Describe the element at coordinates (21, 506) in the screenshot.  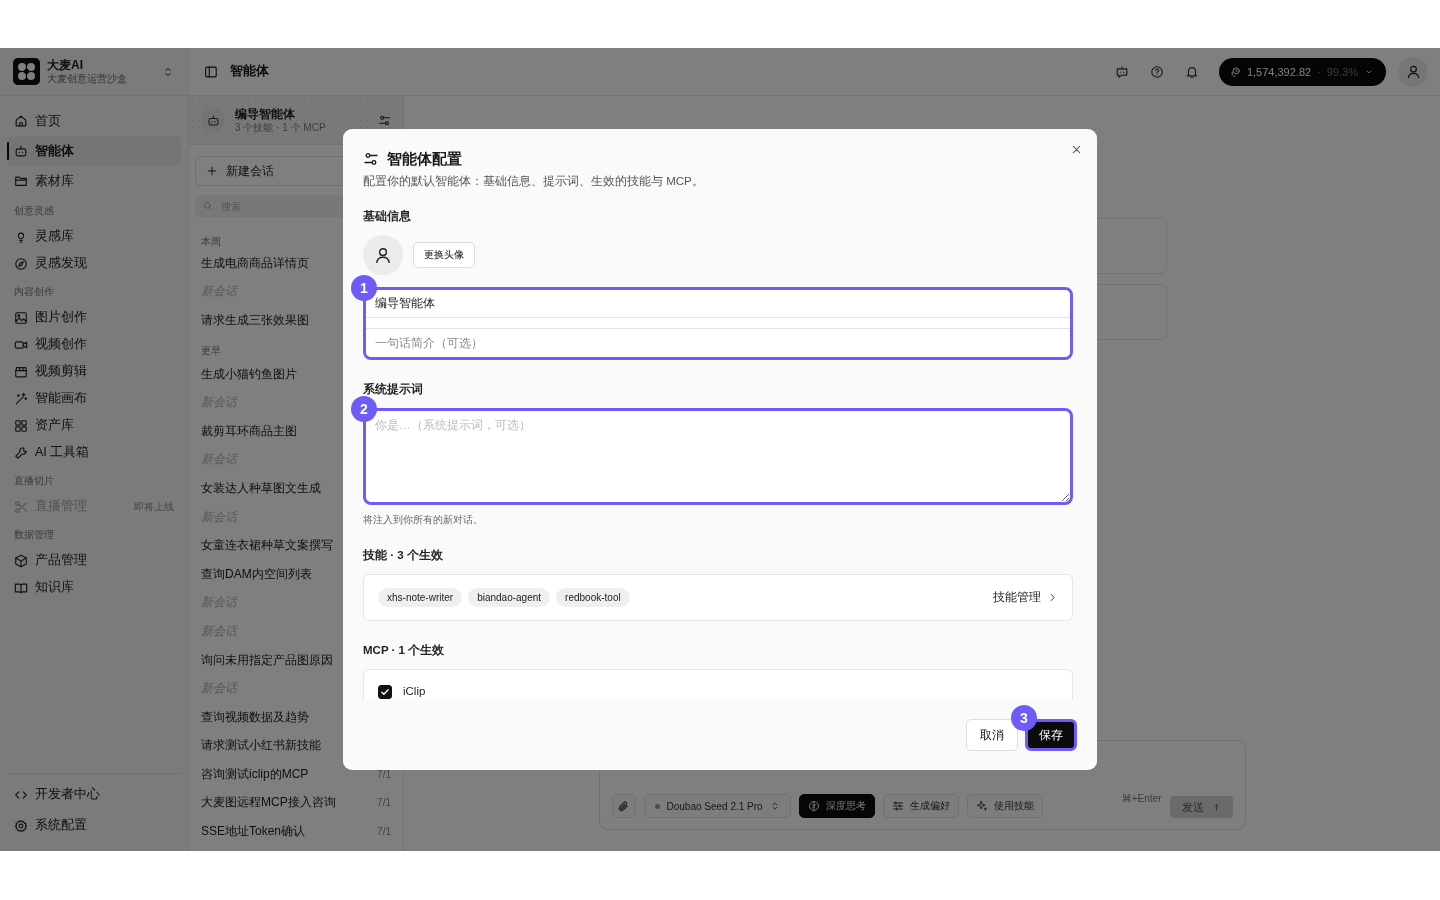
I see `scissors-icon` at that location.